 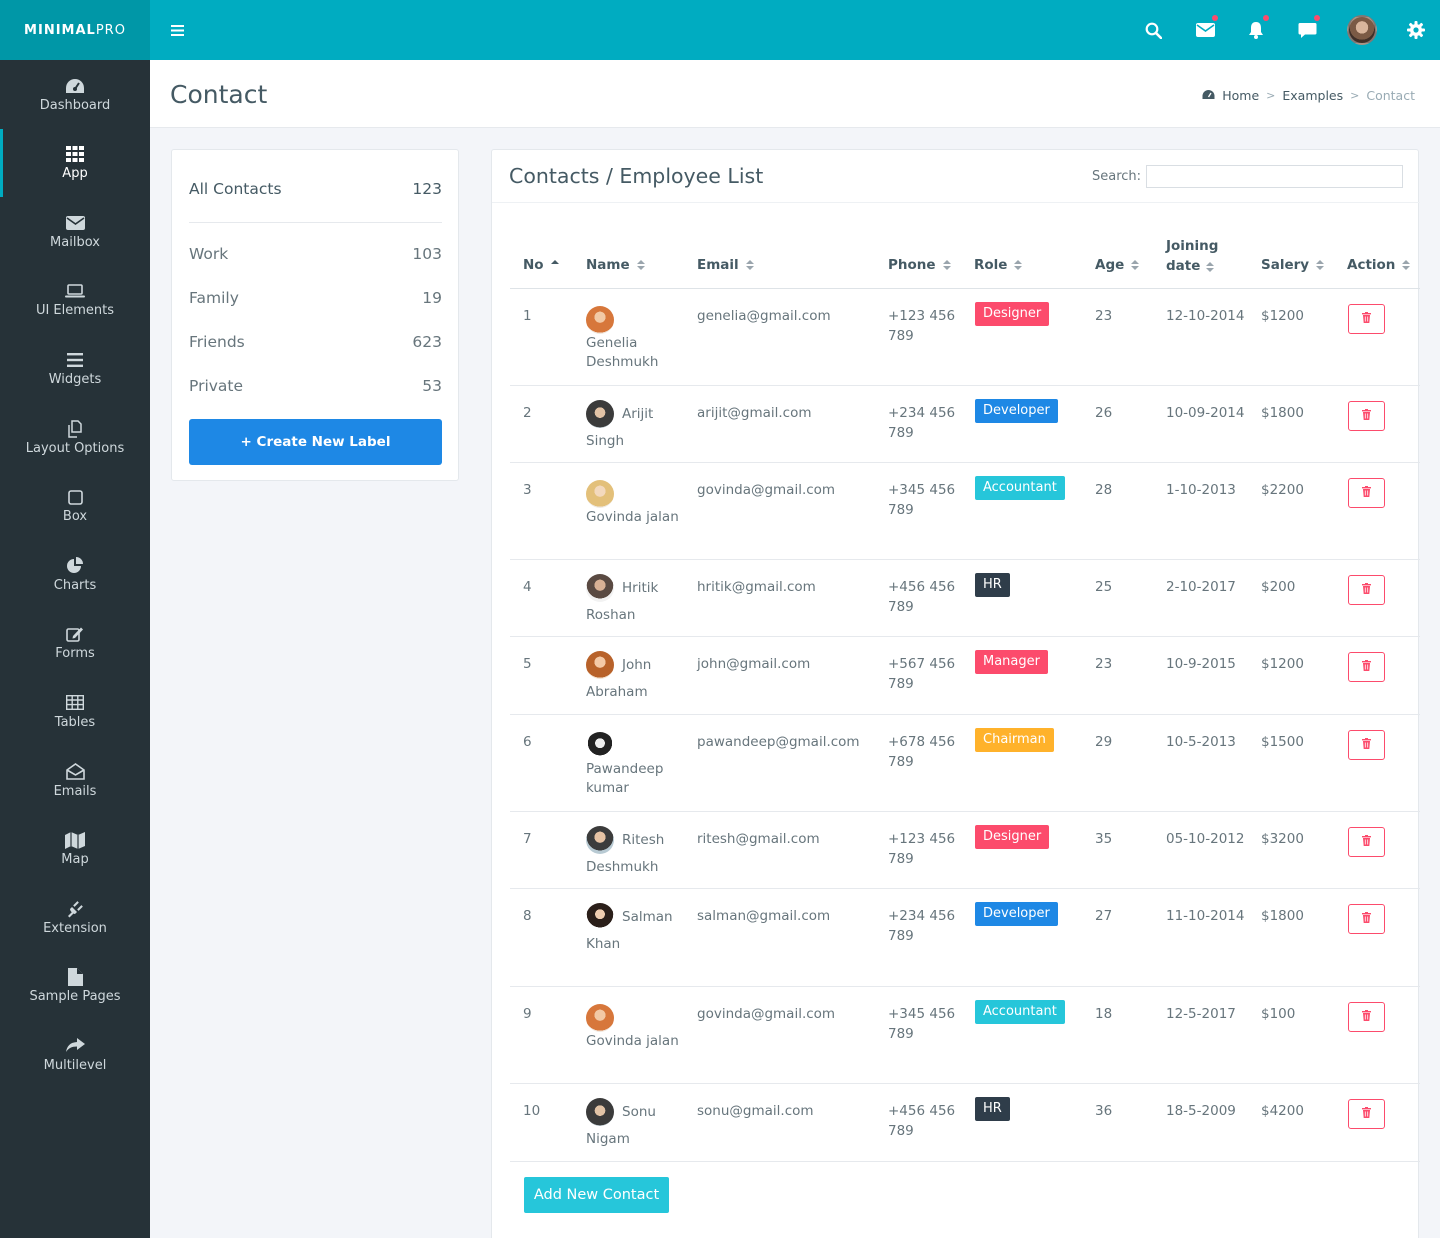 I want to click on contact-name: Salman Khan, so click(x=635, y=930).